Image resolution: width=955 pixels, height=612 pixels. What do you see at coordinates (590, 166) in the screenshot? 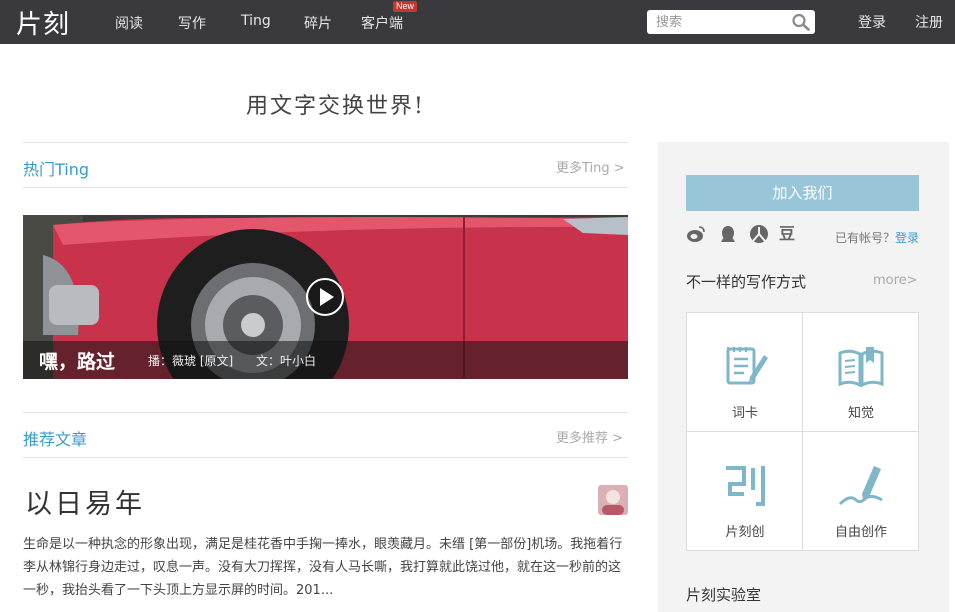
I see `more-ting-link: 更多Ting >` at bounding box center [590, 166].